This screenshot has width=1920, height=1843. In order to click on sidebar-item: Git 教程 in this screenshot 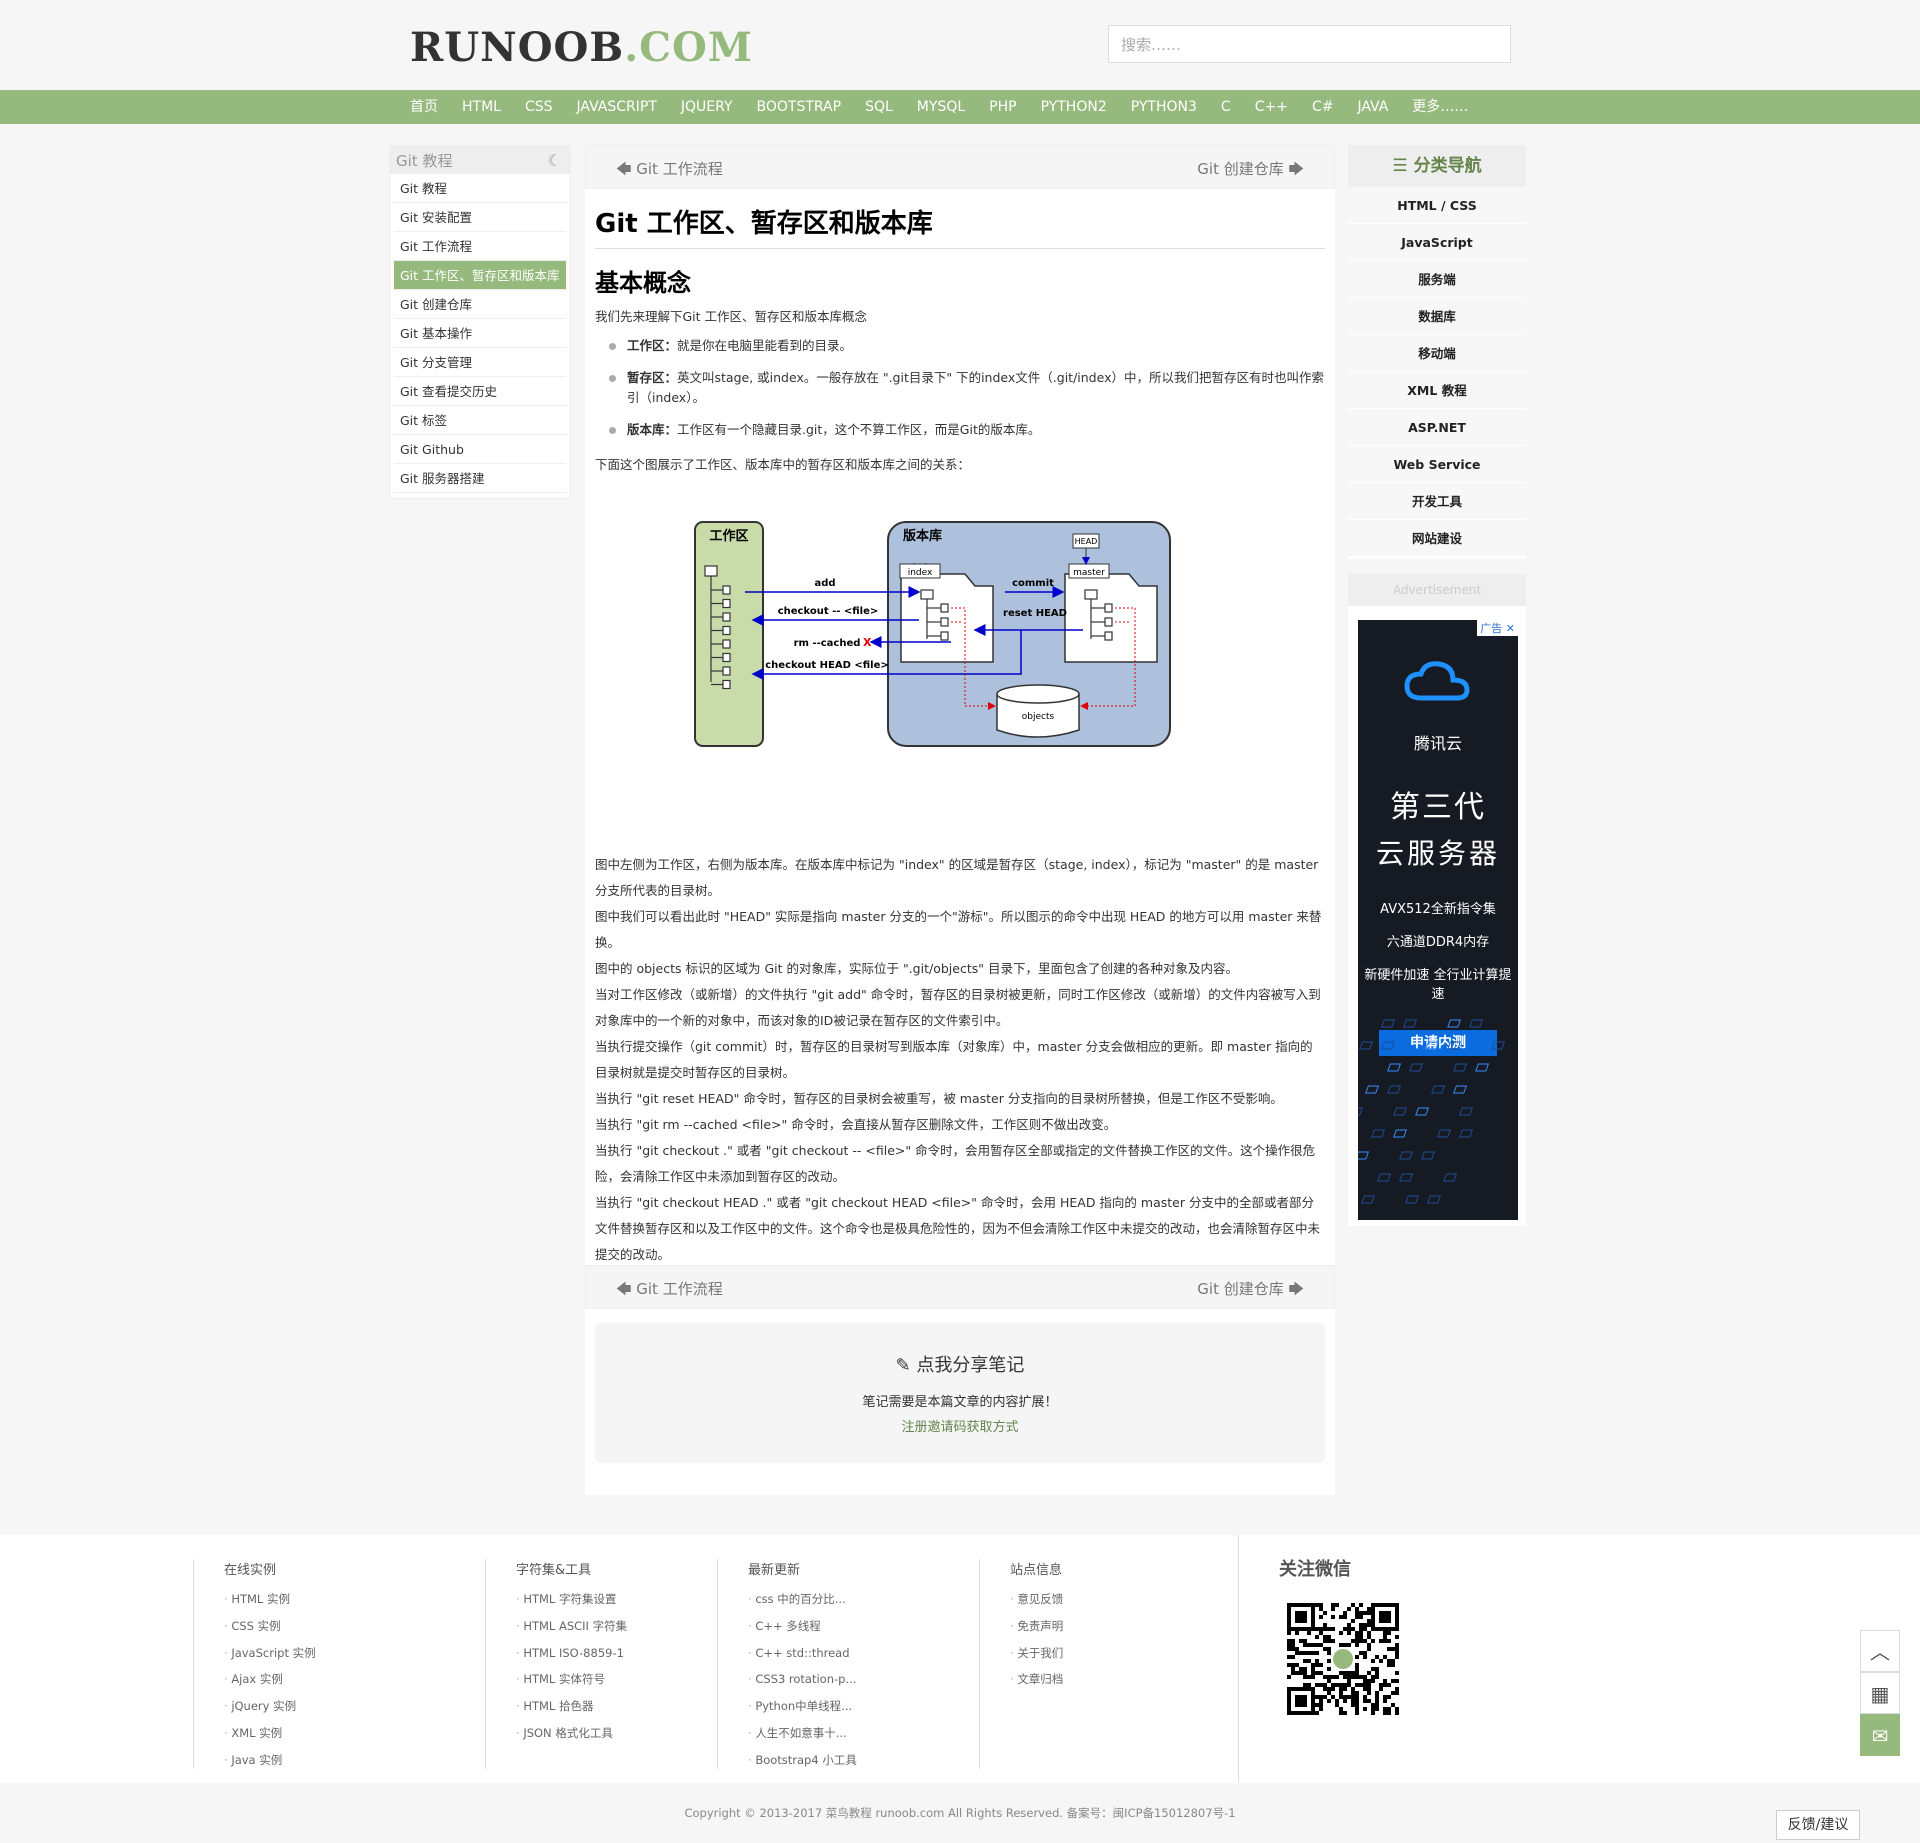, I will do `click(480, 188)`.